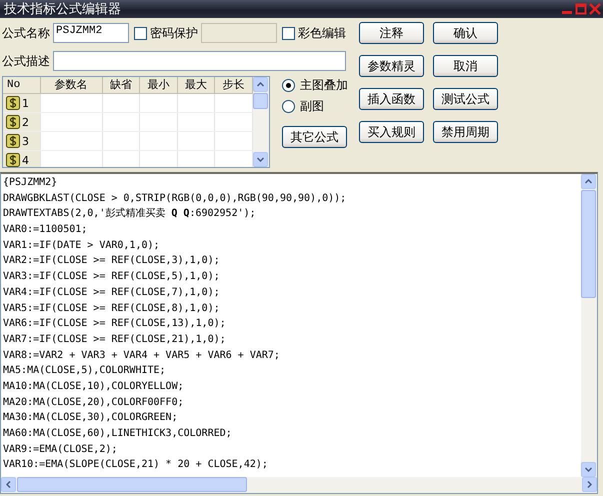 This screenshot has height=496, width=603. I want to click on code-line: VAR6:=IF(CLOSE >= REF(CLOSE,13),1,0);, so click(115, 324).